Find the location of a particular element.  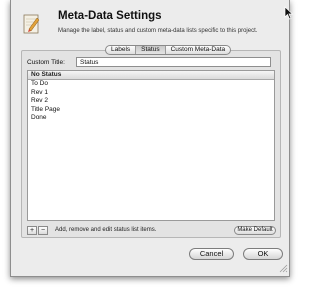

tab-labels: Labels is located at coordinates (121, 50).